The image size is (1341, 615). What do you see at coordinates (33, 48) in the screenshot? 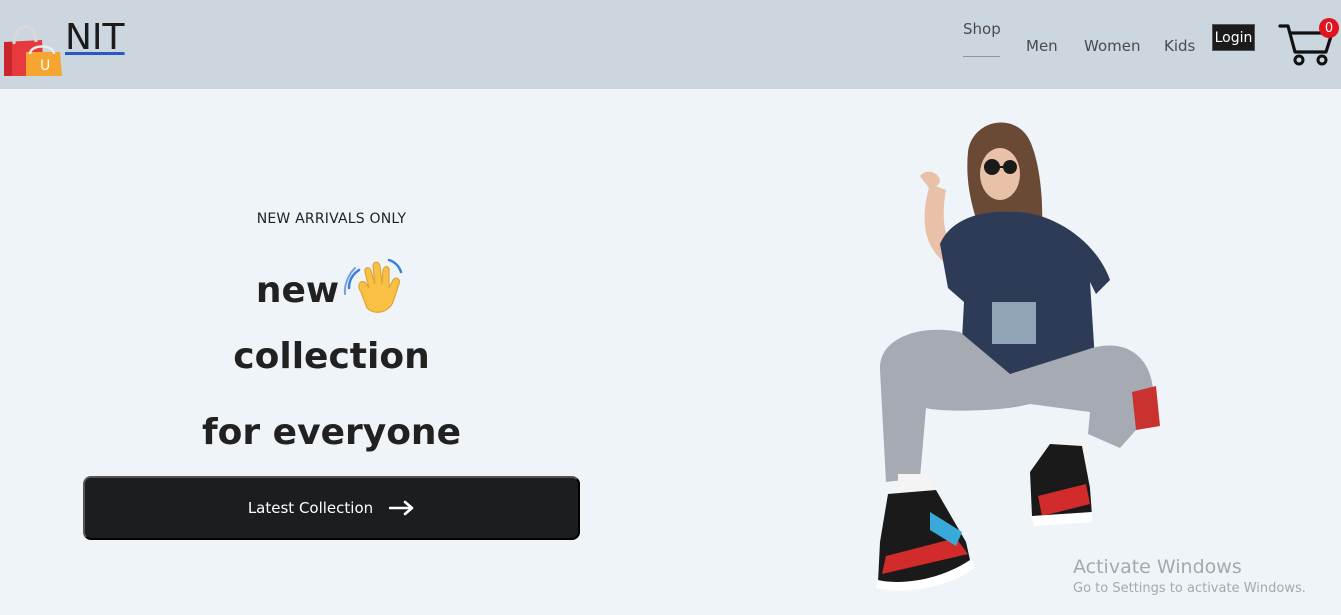
I see `shopping-bag-logo-icon: U` at bounding box center [33, 48].